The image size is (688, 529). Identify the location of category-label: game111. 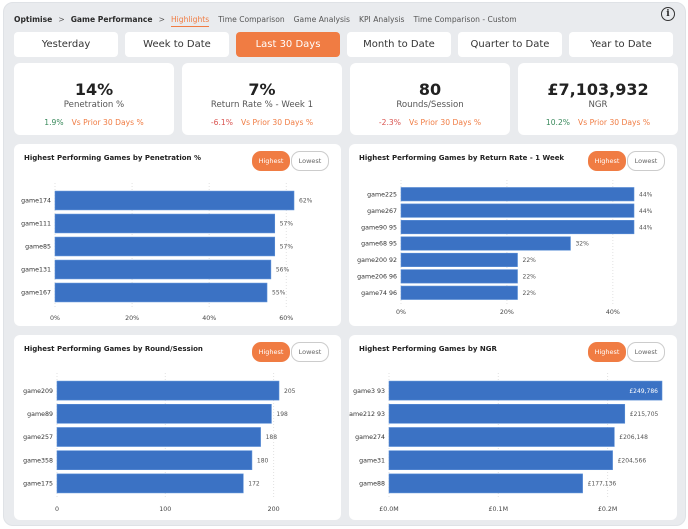
(36, 224).